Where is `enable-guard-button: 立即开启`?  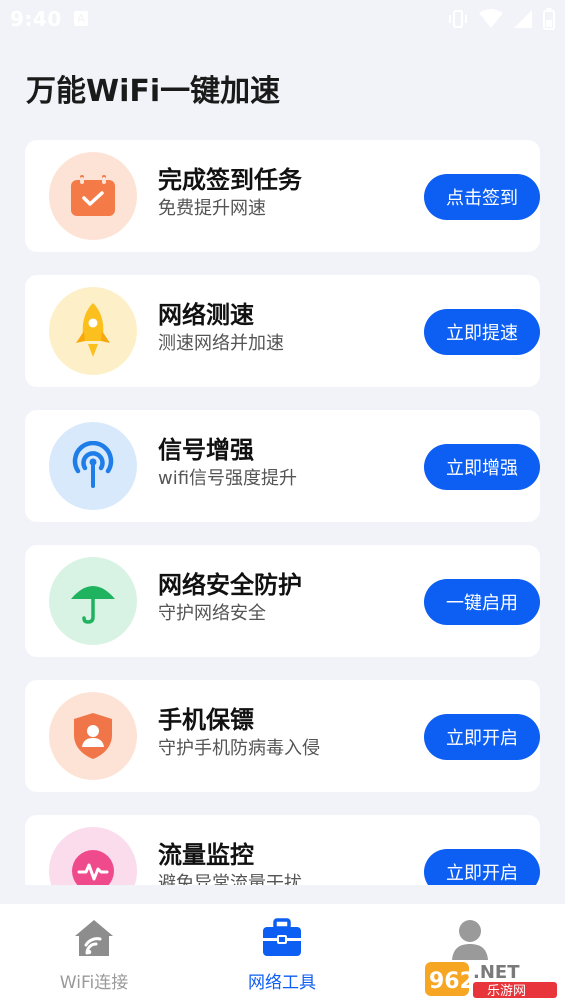
enable-guard-button: 立即开启 is located at coordinates (482, 737).